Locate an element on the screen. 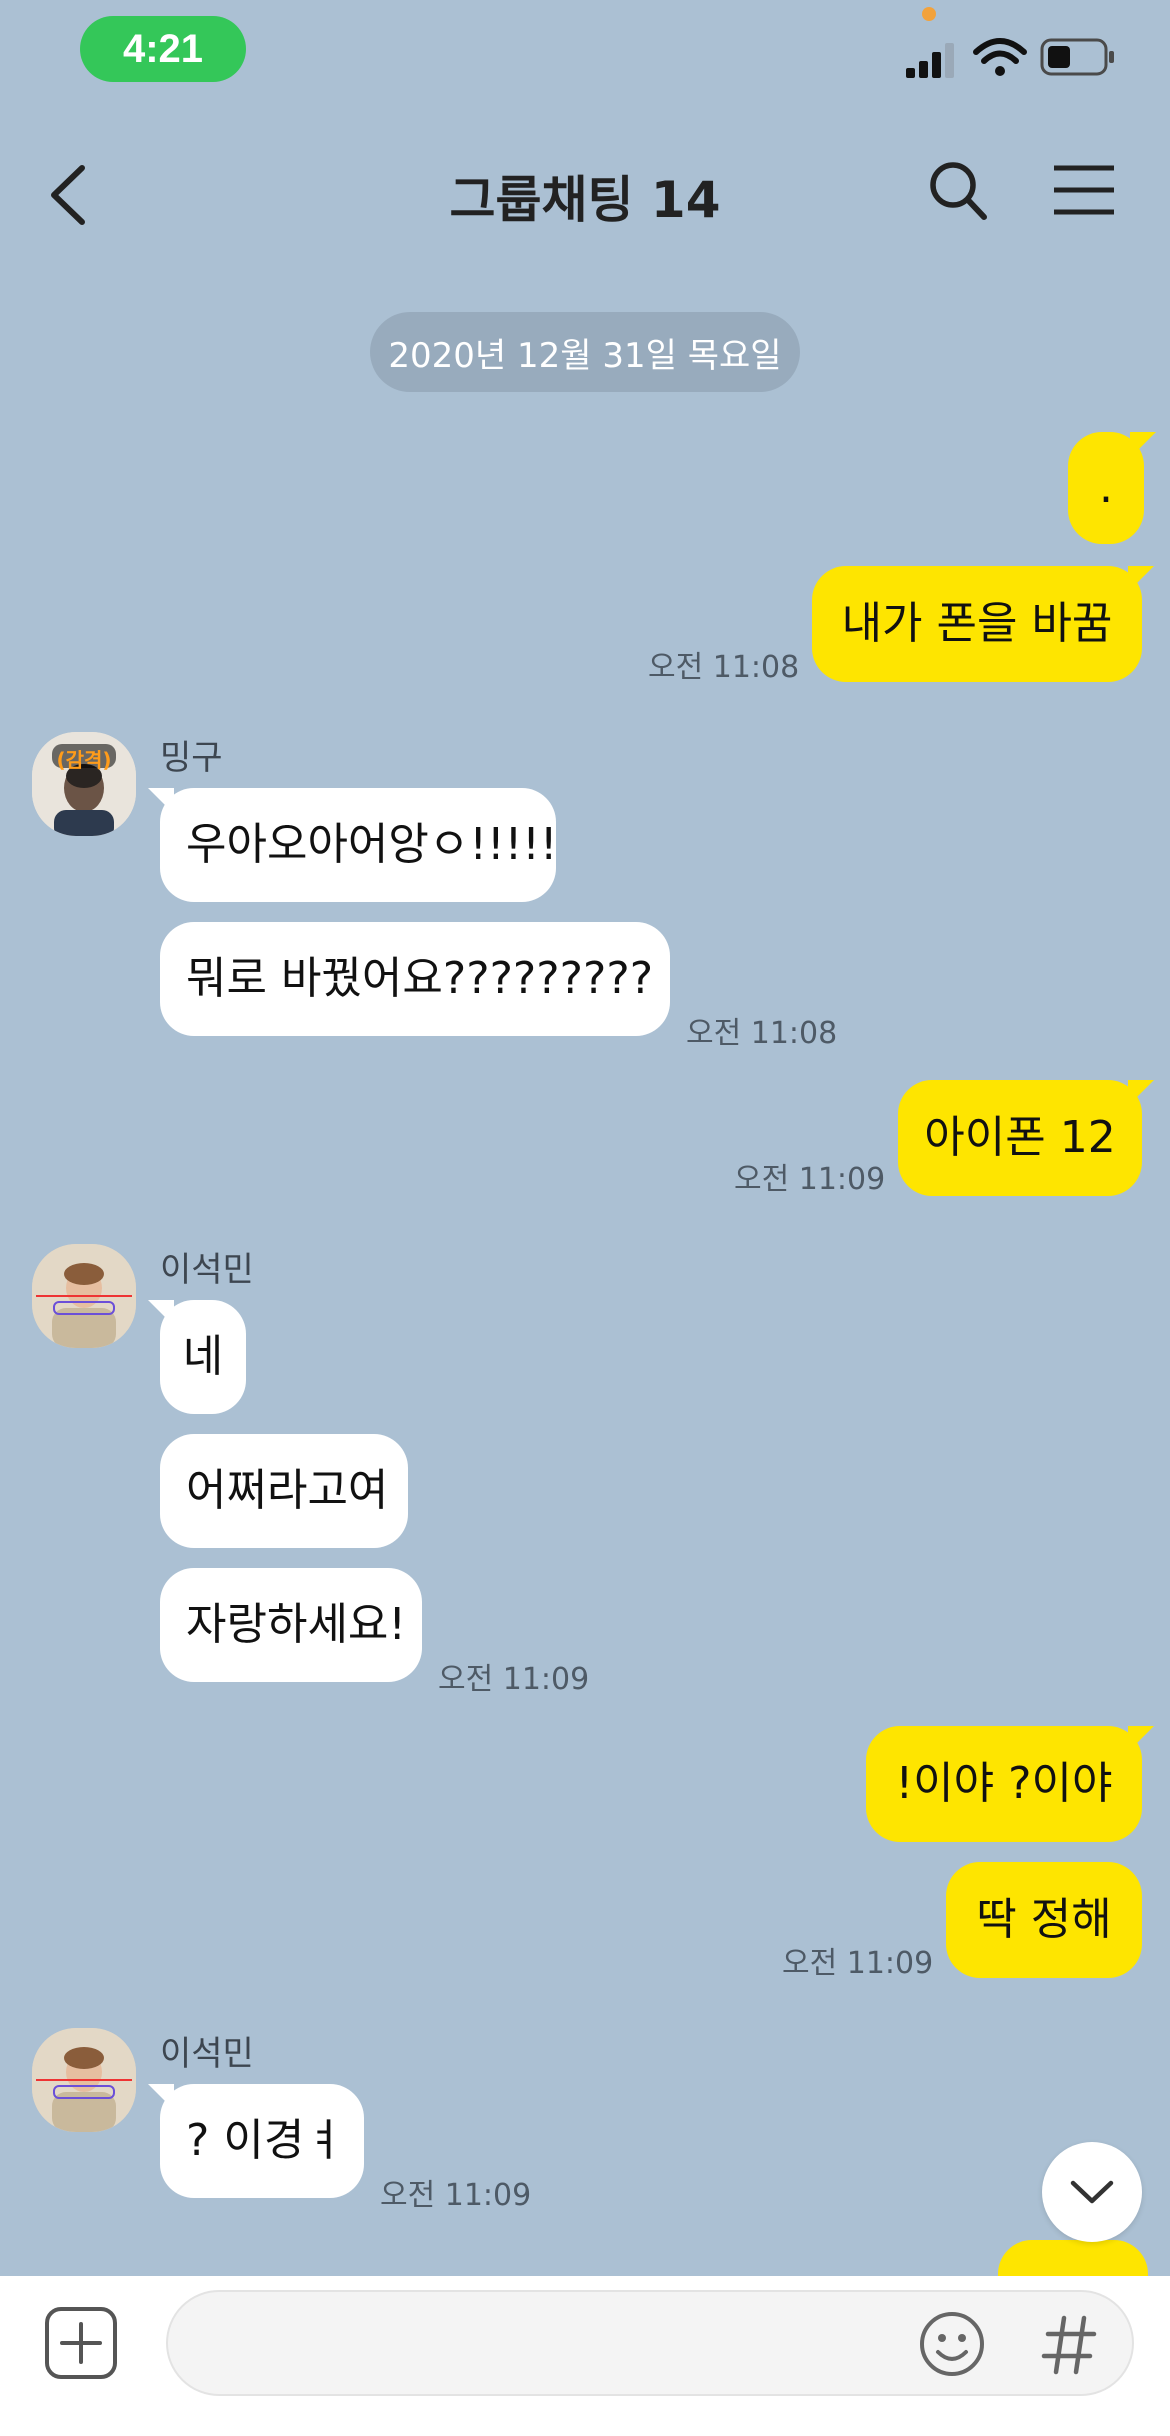 This screenshot has height=2436, width=1170. their-message-bubble: 자랑하세요! is located at coordinates (291, 1625).